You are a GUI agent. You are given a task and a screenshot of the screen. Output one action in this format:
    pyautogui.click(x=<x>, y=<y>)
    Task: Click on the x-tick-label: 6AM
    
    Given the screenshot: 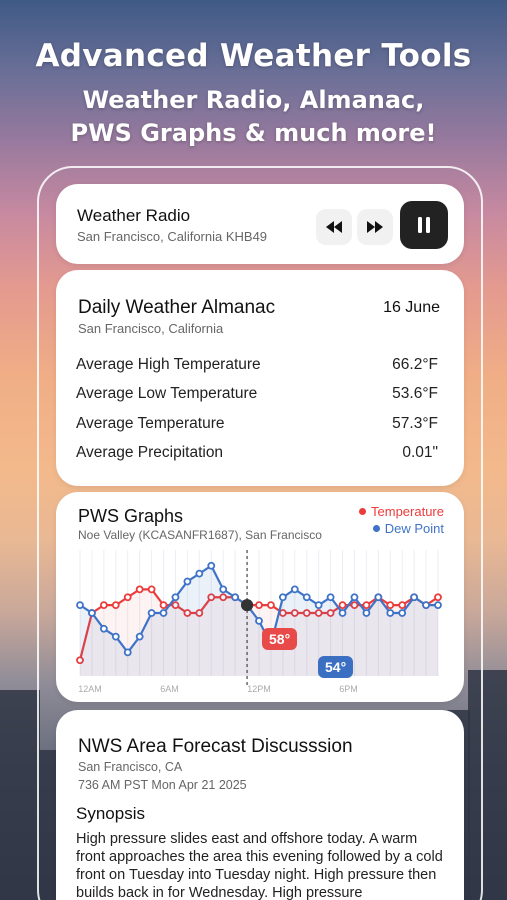 What is the action you would take?
    pyautogui.click(x=169, y=689)
    